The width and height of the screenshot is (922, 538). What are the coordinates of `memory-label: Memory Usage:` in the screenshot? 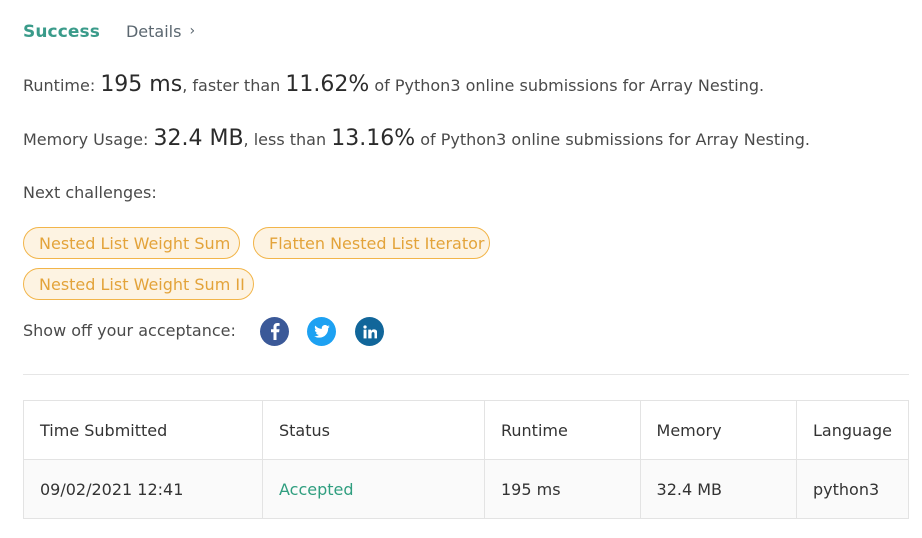 It's located at (88, 139).